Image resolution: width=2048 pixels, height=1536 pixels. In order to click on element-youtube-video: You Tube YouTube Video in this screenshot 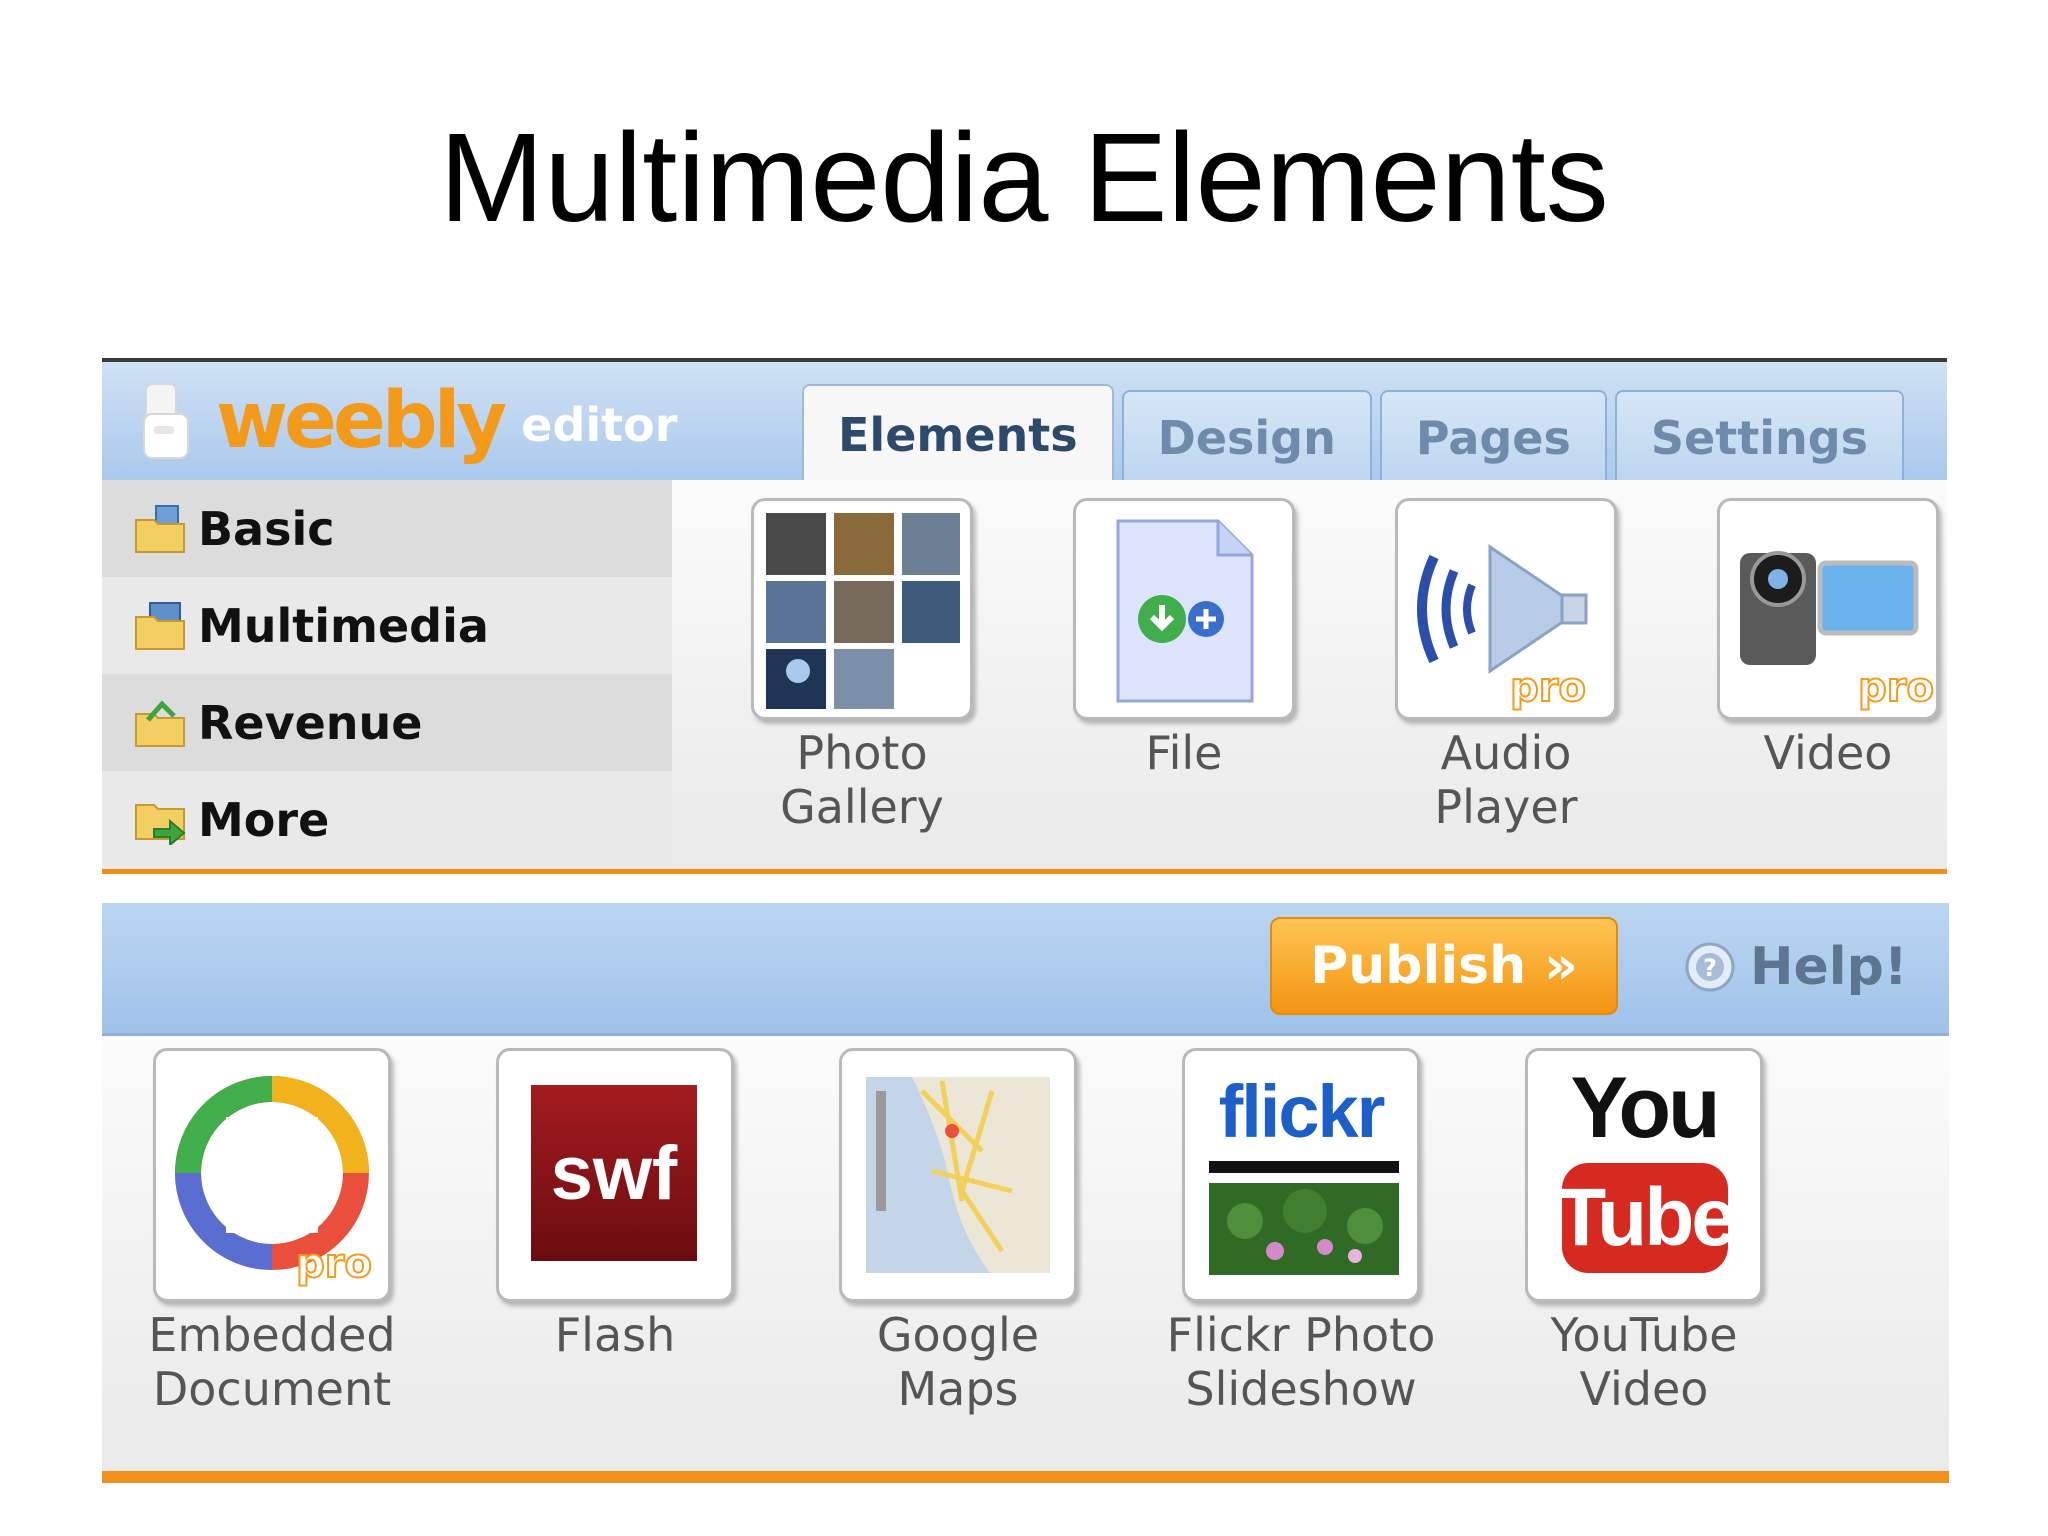, I will do `click(1644, 1232)`.